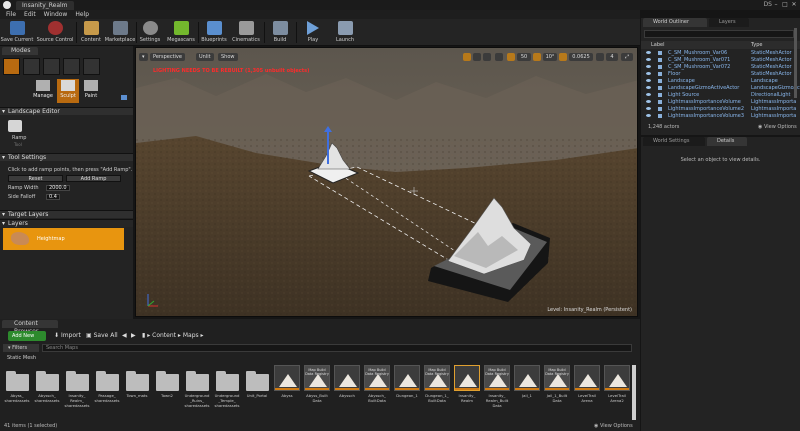  I want to click on paint-mode-button, so click(31, 66).